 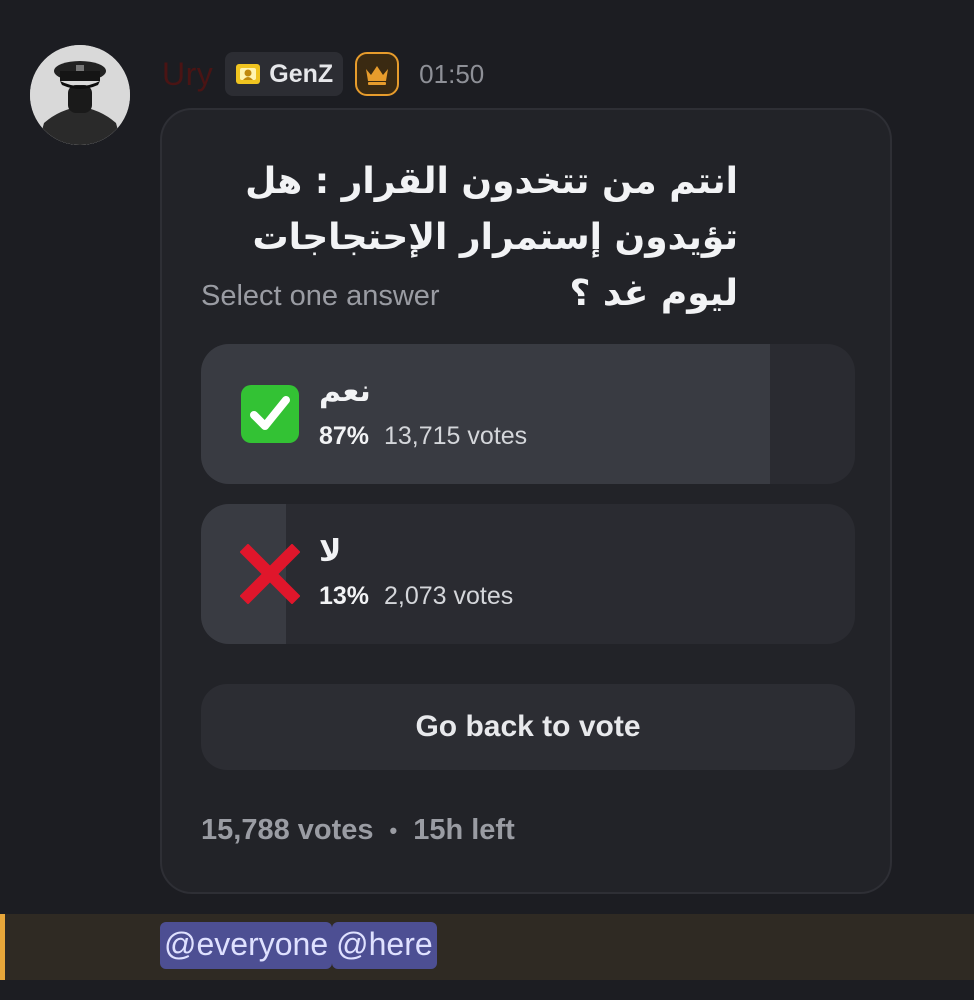 I want to click on message-header: Ury GenZ 01:50, so click(x=323, y=74).